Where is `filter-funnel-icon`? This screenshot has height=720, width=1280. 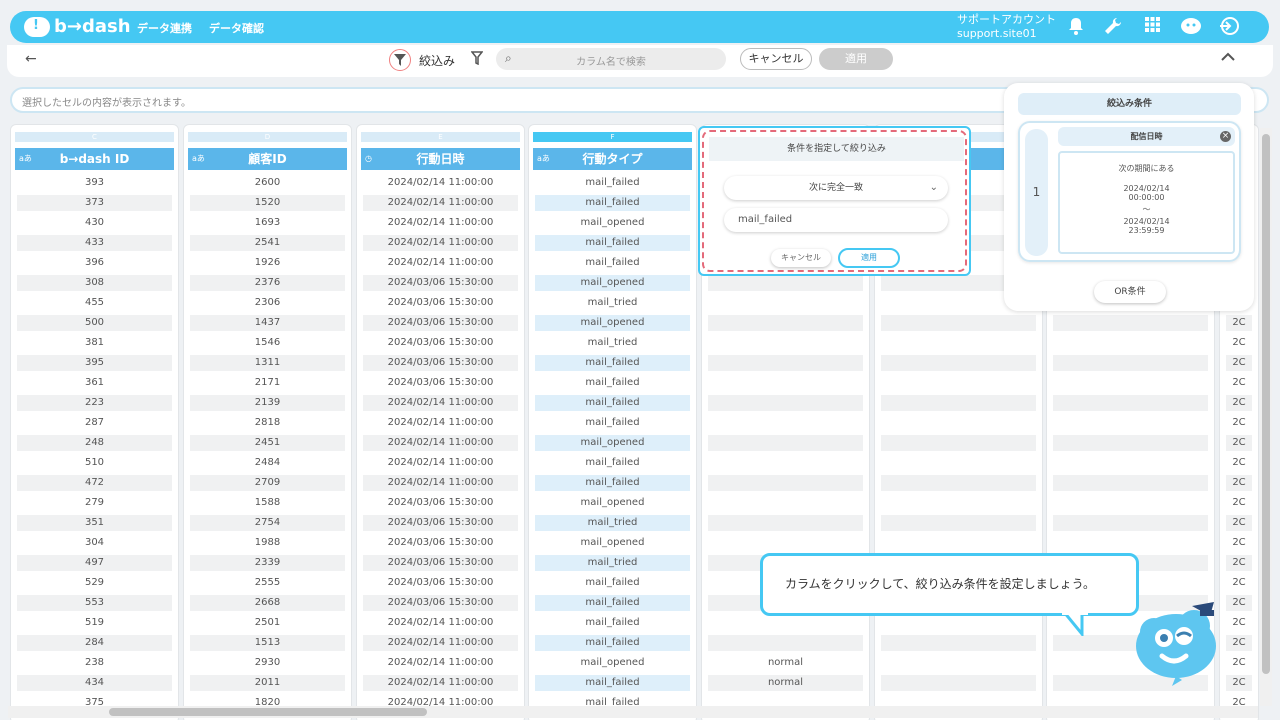
filter-funnel-icon is located at coordinates (400, 60).